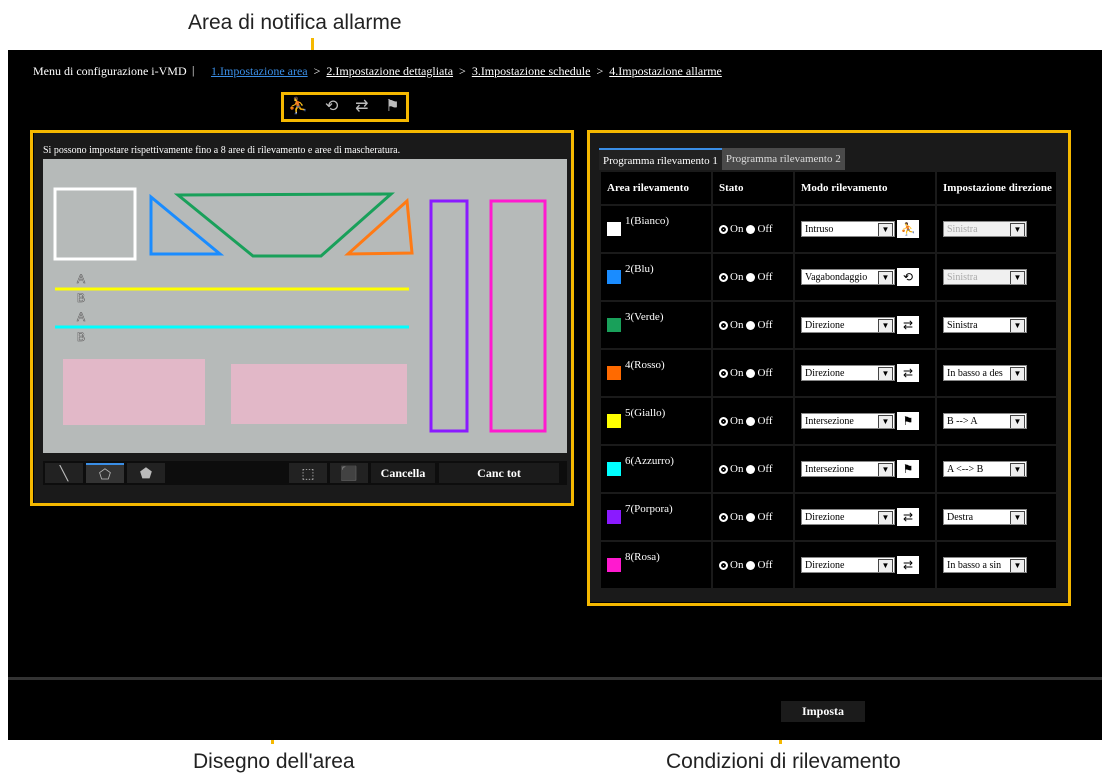 The width and height of the screenshot is (1102, 778). Describe the element at coordinates (848, 229) in the screenshot. I see `mode-select: Intruso ▼` at that location.